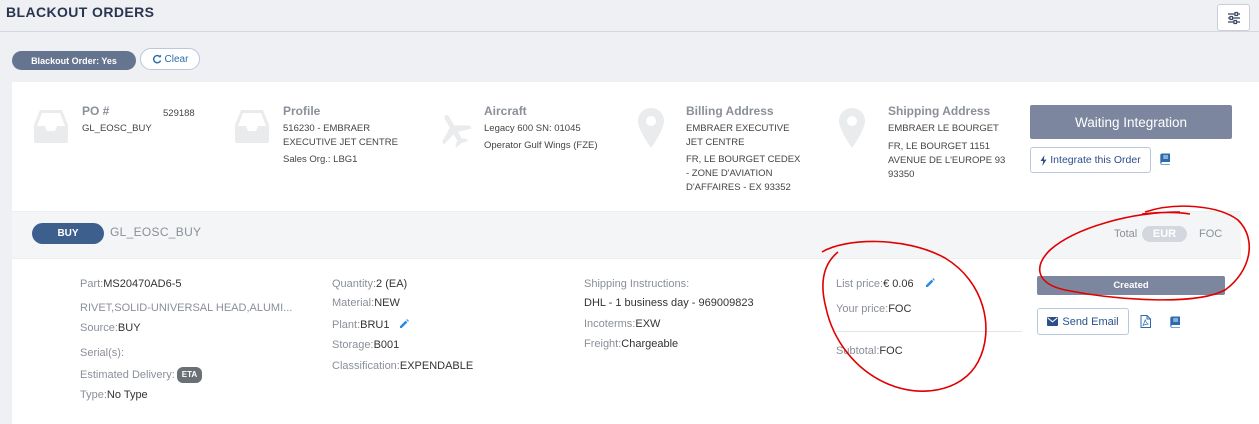  Describe the element at coordinates (650, 344) in the screenshot. I see `freight-value: Chargeable` at that location.